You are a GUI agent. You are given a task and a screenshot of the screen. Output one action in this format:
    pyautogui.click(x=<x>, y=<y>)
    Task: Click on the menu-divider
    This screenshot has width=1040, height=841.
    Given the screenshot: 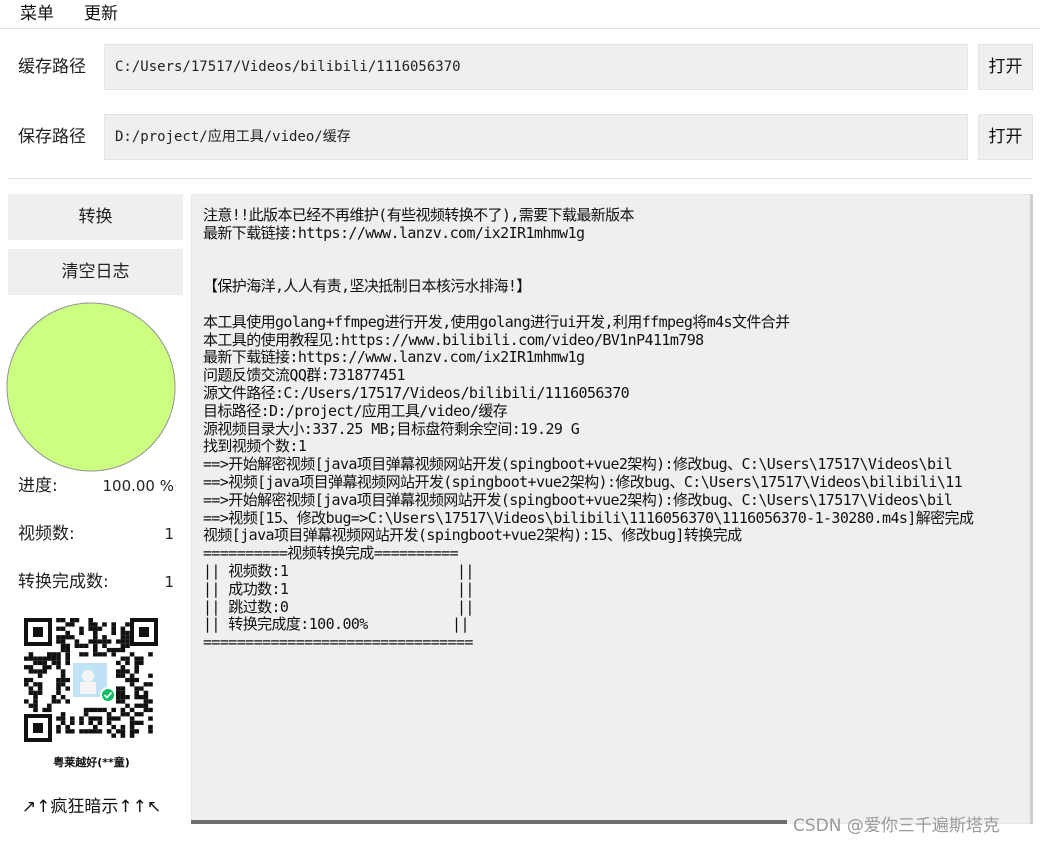 What is the action you would take?
    pyautogui.click(x=520, y=28)
    